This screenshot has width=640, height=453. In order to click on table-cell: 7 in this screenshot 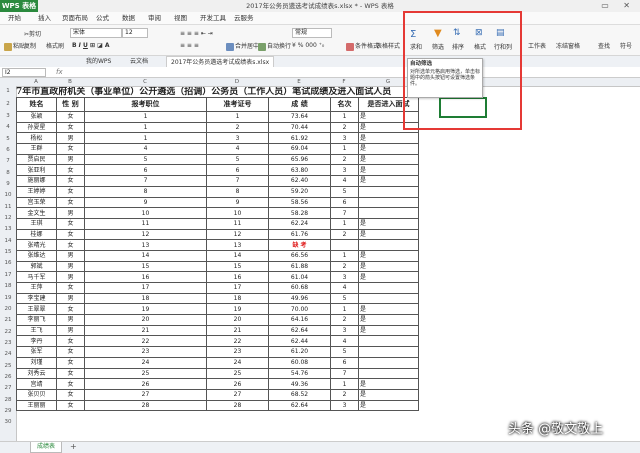, I will do `click(344, 213)`.